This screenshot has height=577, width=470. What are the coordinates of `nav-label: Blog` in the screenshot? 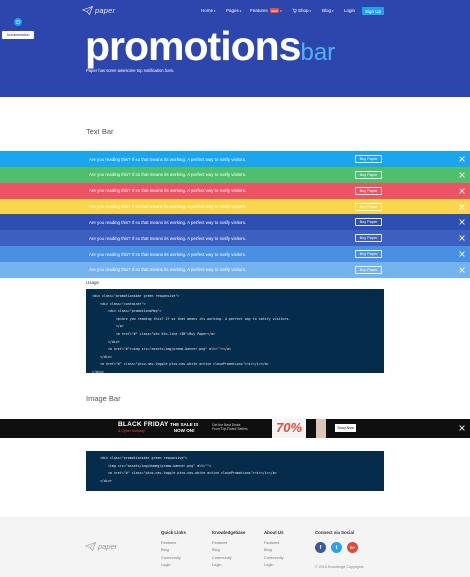 It's located at (327, 10).